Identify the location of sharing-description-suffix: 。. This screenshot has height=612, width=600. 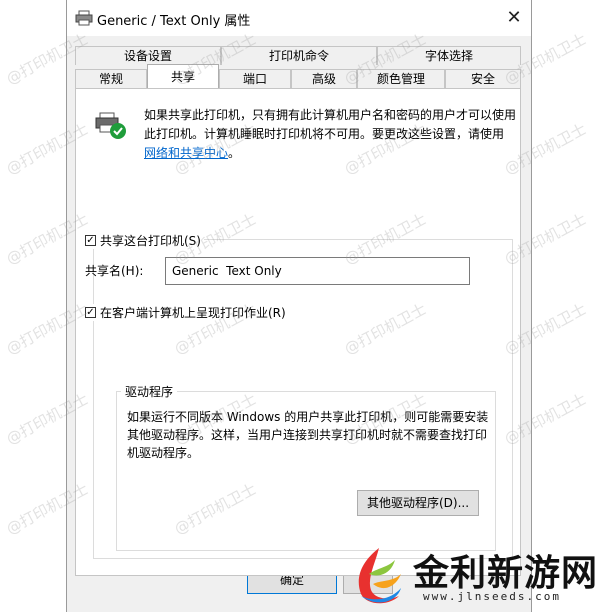
(234, 153).